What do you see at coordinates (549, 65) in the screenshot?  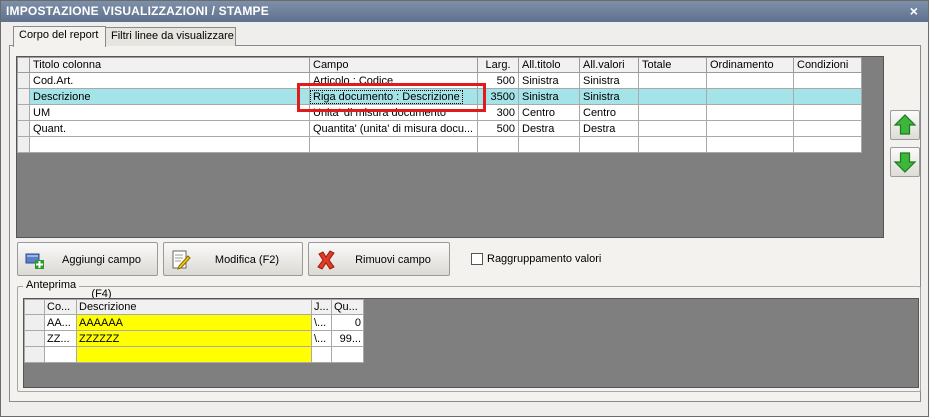 I see `col-header-all-titolo: All.titolo` at bounding box center [549, 65].